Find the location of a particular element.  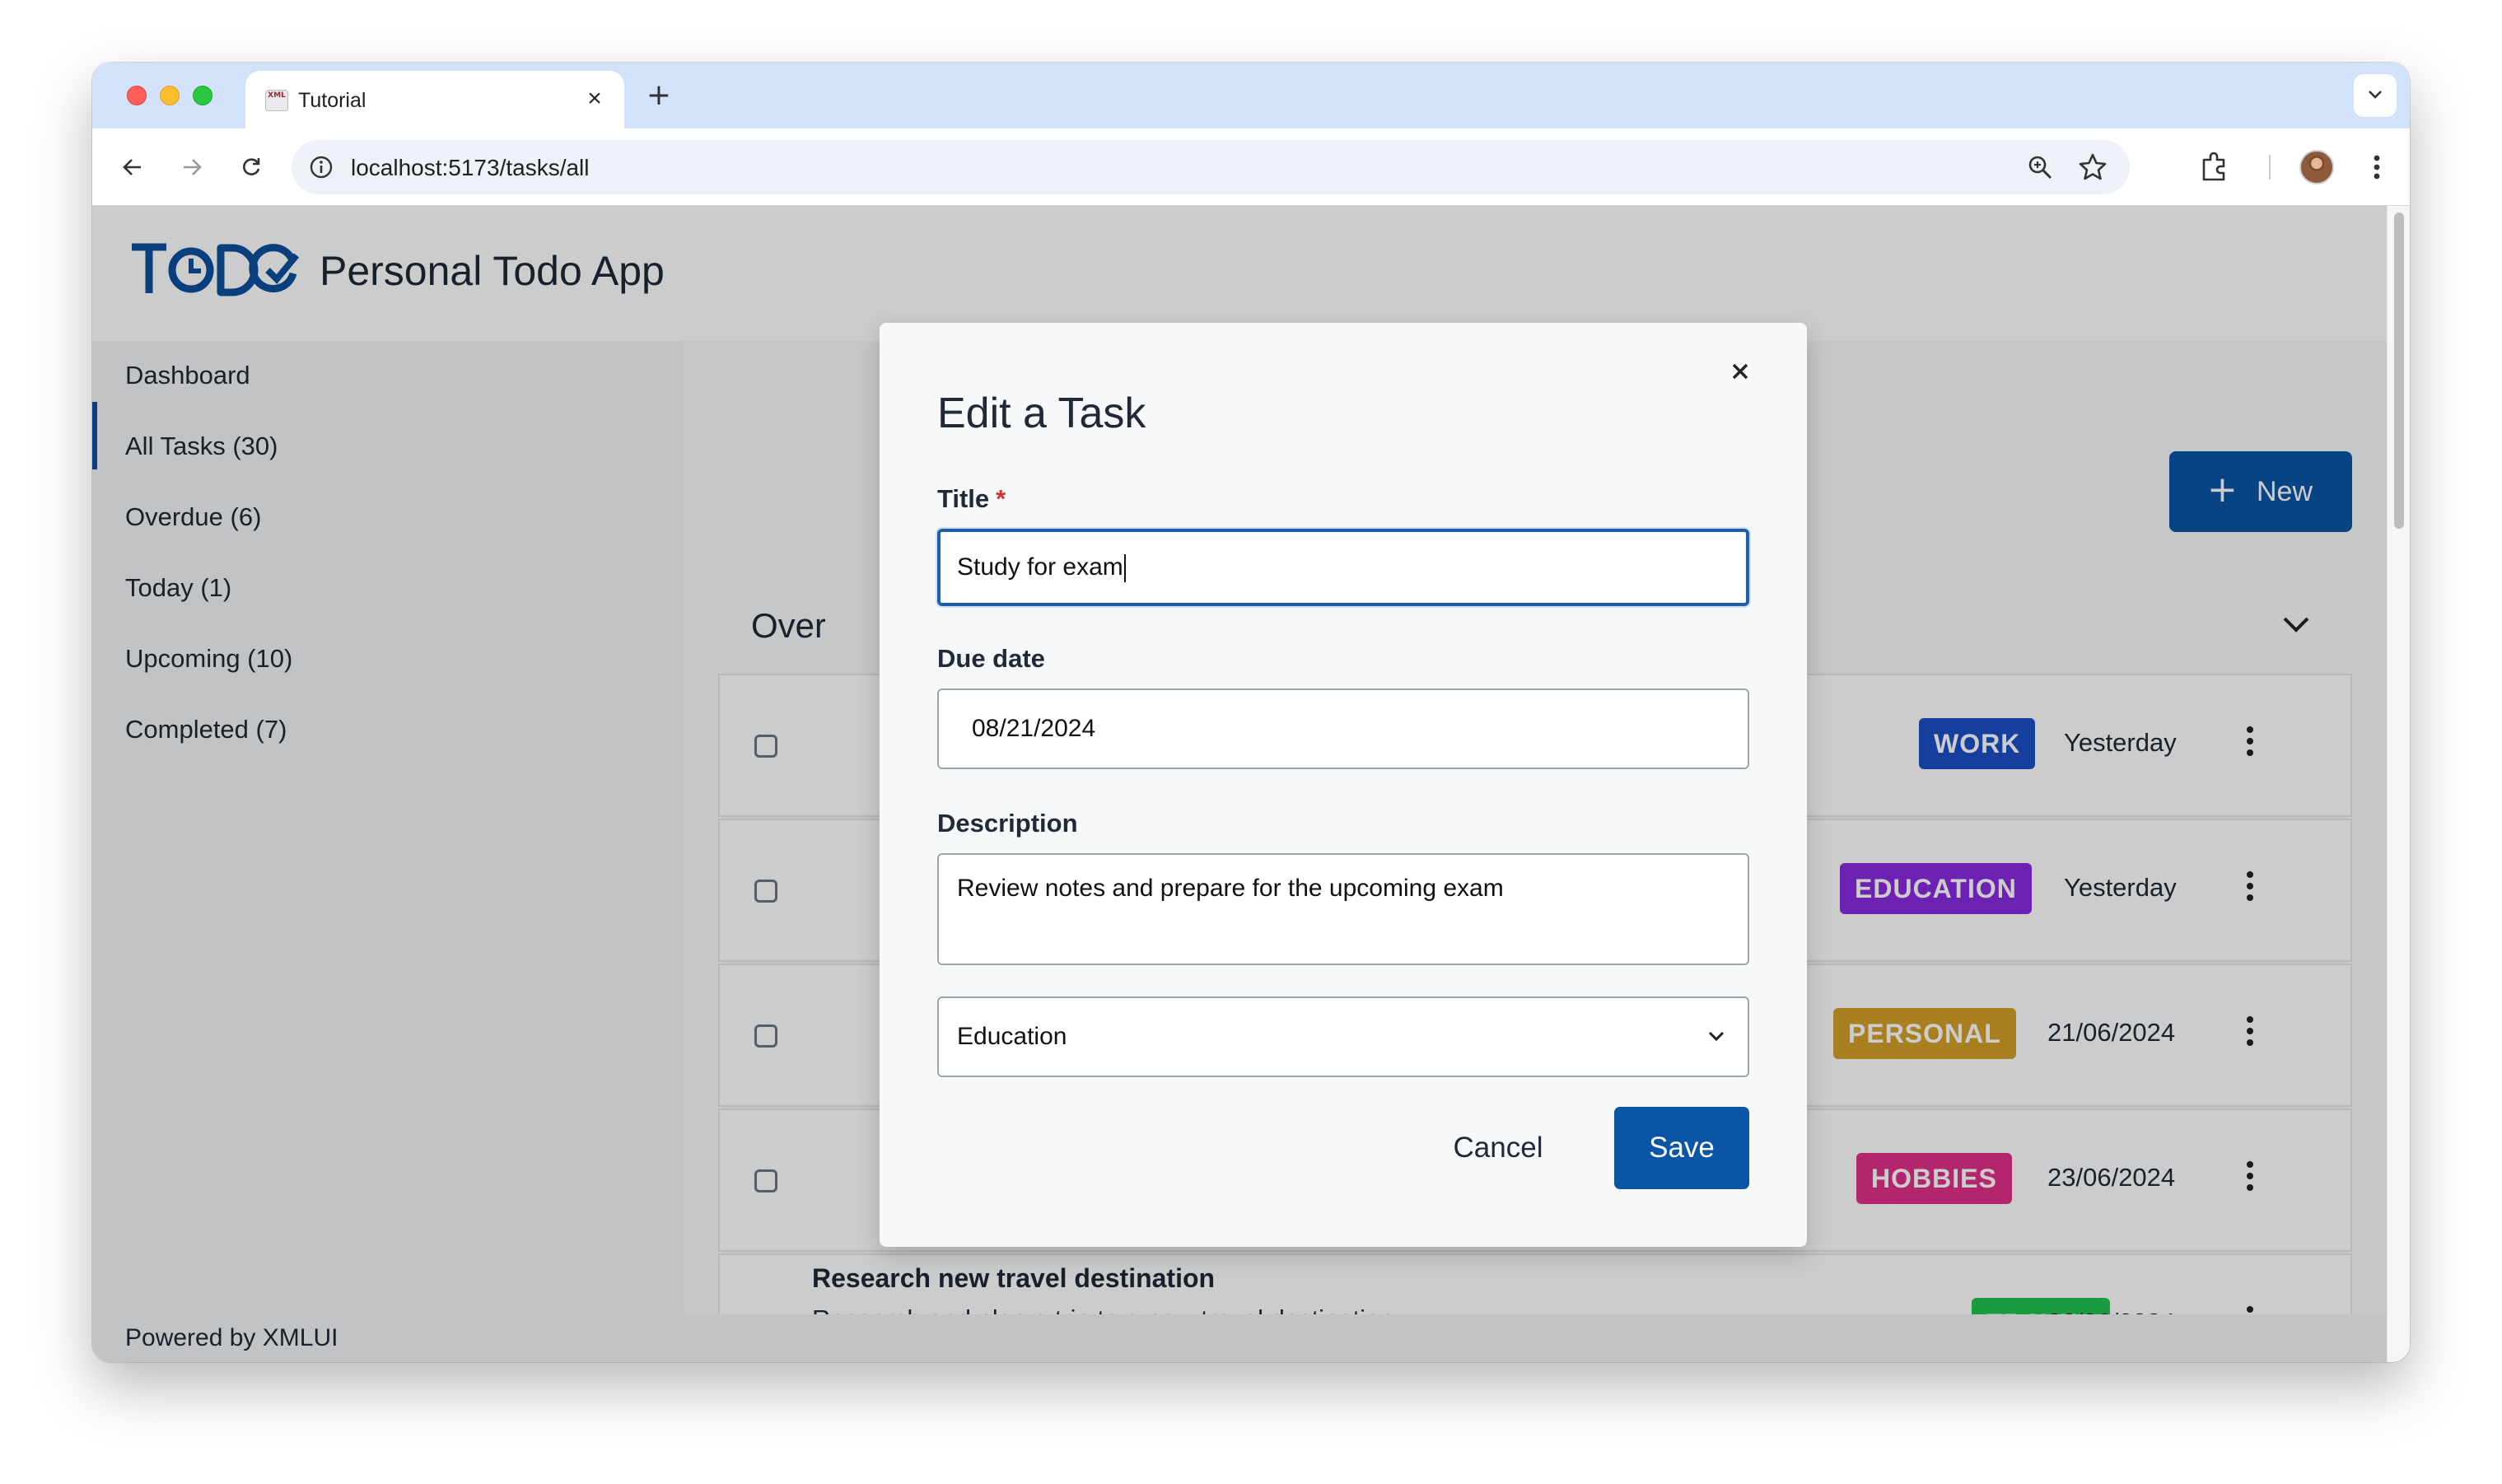

due-date-label: Due date is located at coordinates (991, 658).